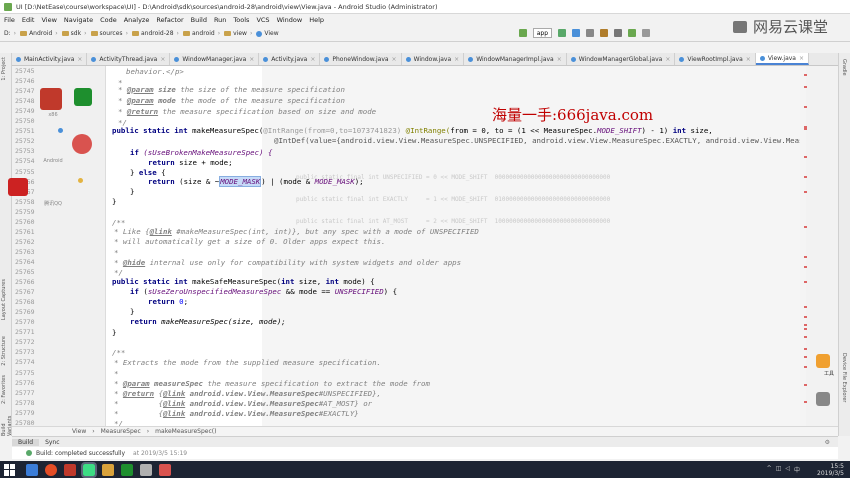  Describe the element at coordinates (201, 33) in the screenshot. I see `breadcrumb-android-pkg: android ›` at that location.